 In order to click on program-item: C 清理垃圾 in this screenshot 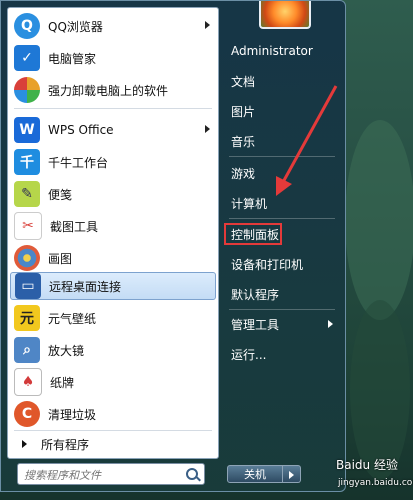, I will do `click(113, 414)`.